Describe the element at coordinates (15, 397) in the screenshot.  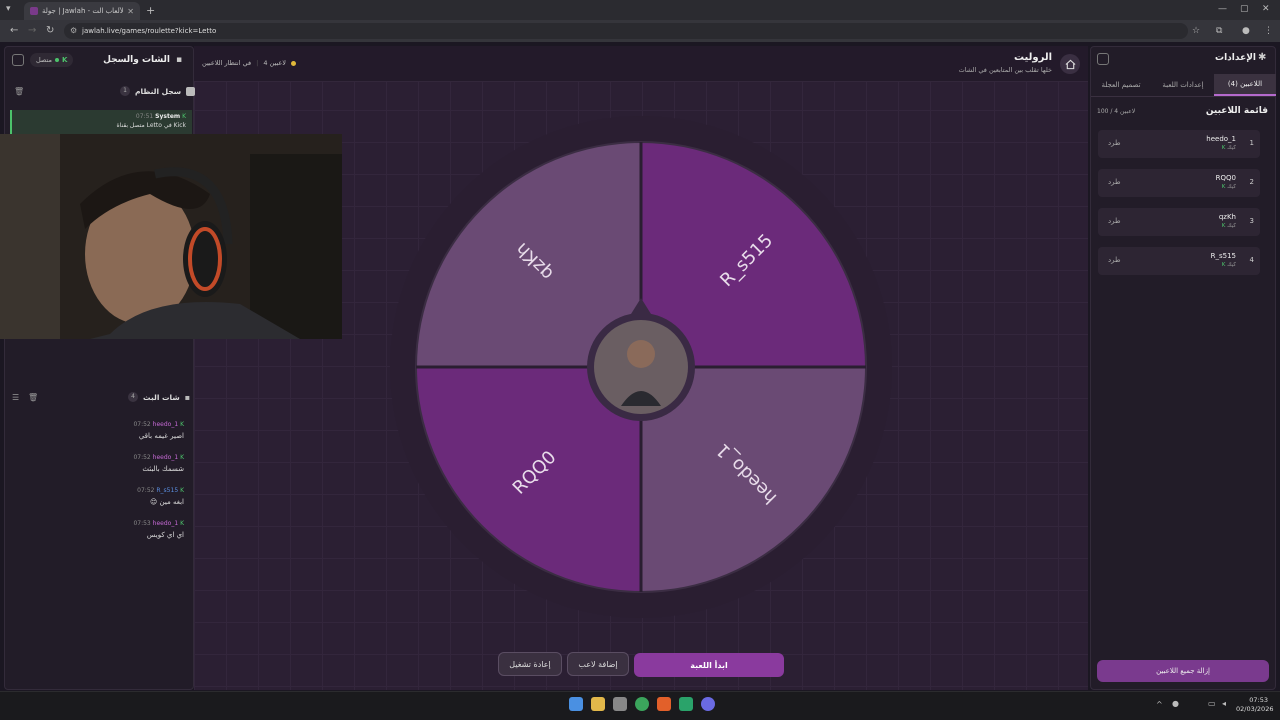
I see `filter-icon: ☰` at that location.